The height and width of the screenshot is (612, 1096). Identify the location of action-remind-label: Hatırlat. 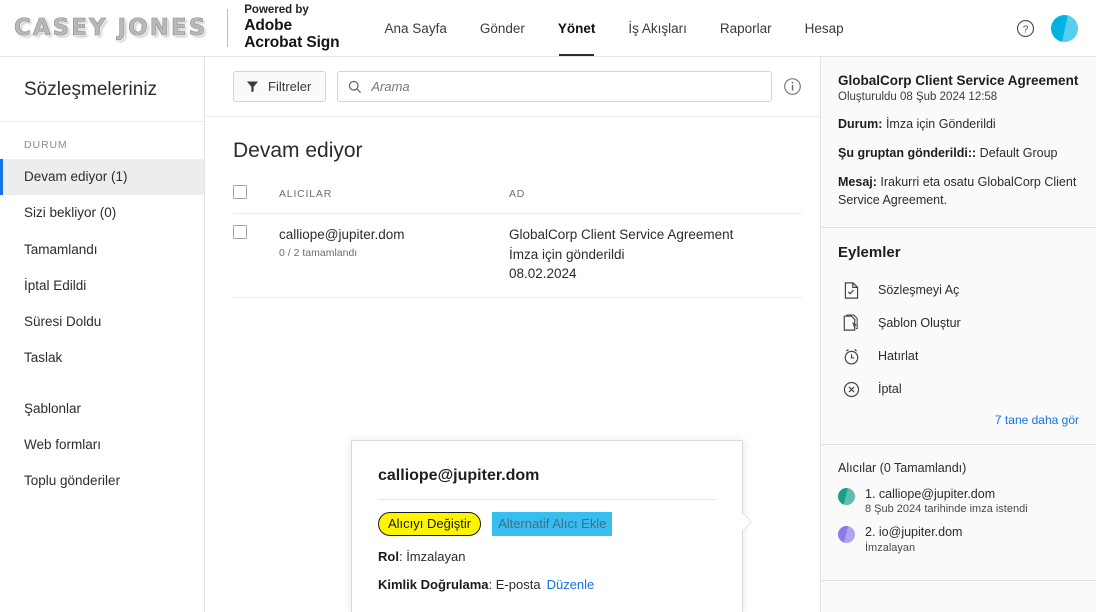
(898, 356).